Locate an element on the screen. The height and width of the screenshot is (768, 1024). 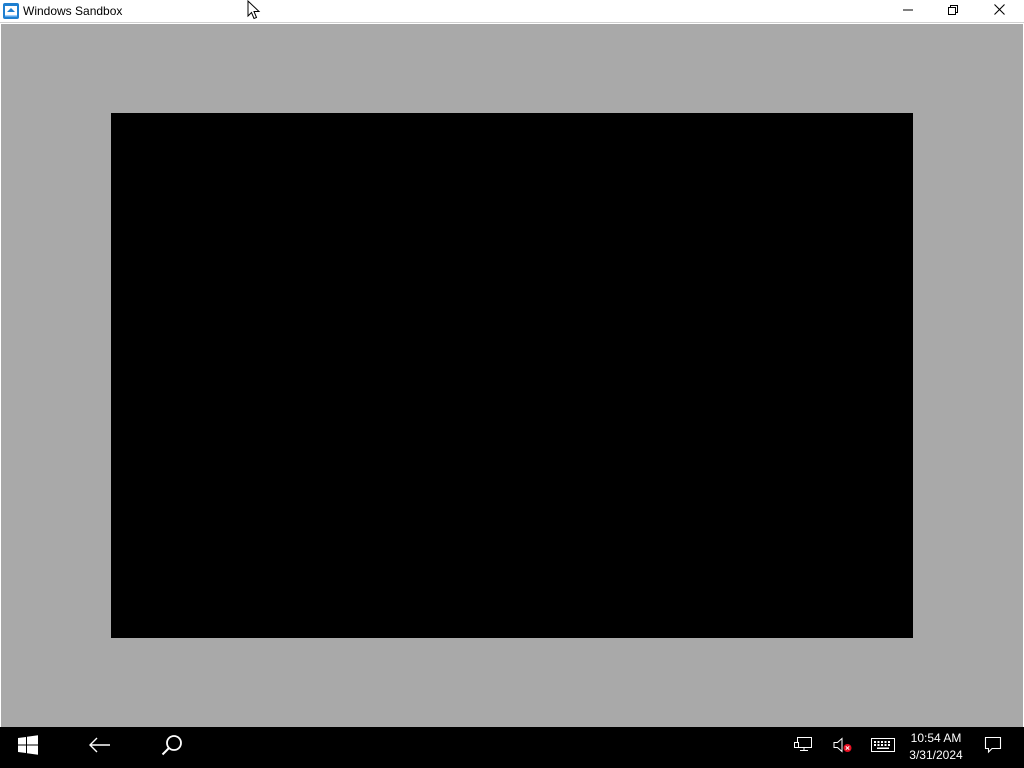
volume-muted-icon is located at coordinates (843, 747).